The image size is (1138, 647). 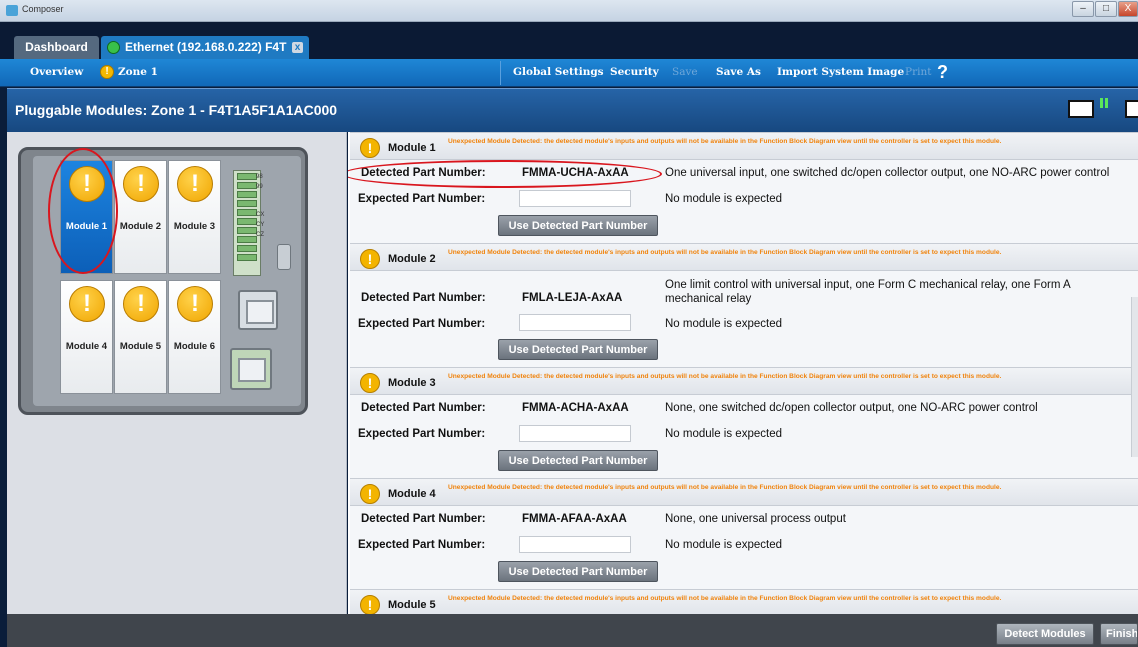 I want to click on connected-icon, so click(x=113, y=47).